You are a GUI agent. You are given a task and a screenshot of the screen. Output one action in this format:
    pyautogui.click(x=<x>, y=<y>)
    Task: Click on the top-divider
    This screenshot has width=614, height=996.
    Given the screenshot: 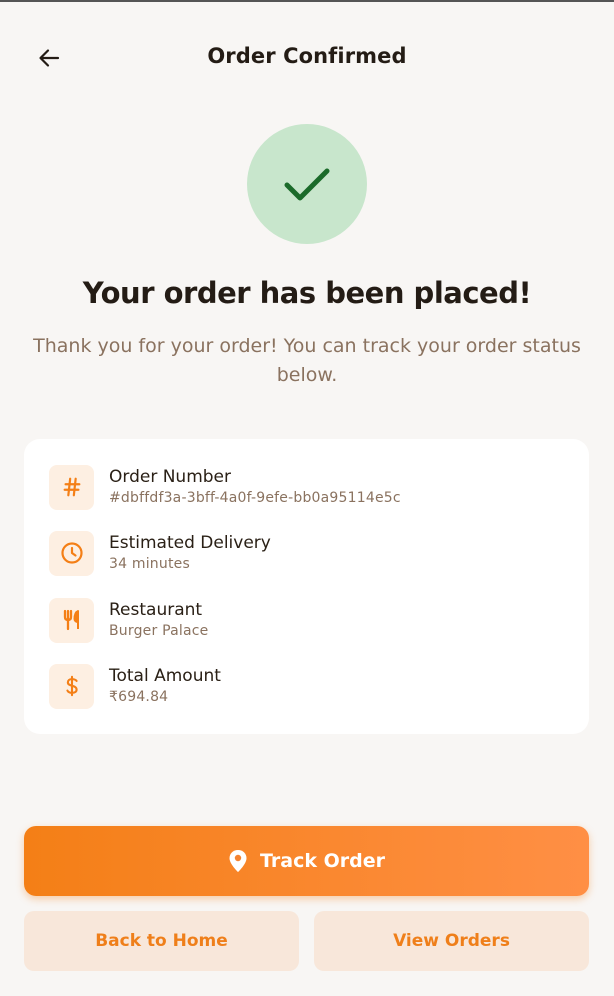 What is the action you would take?
    pyautogui.click(x=307, y=1)
    